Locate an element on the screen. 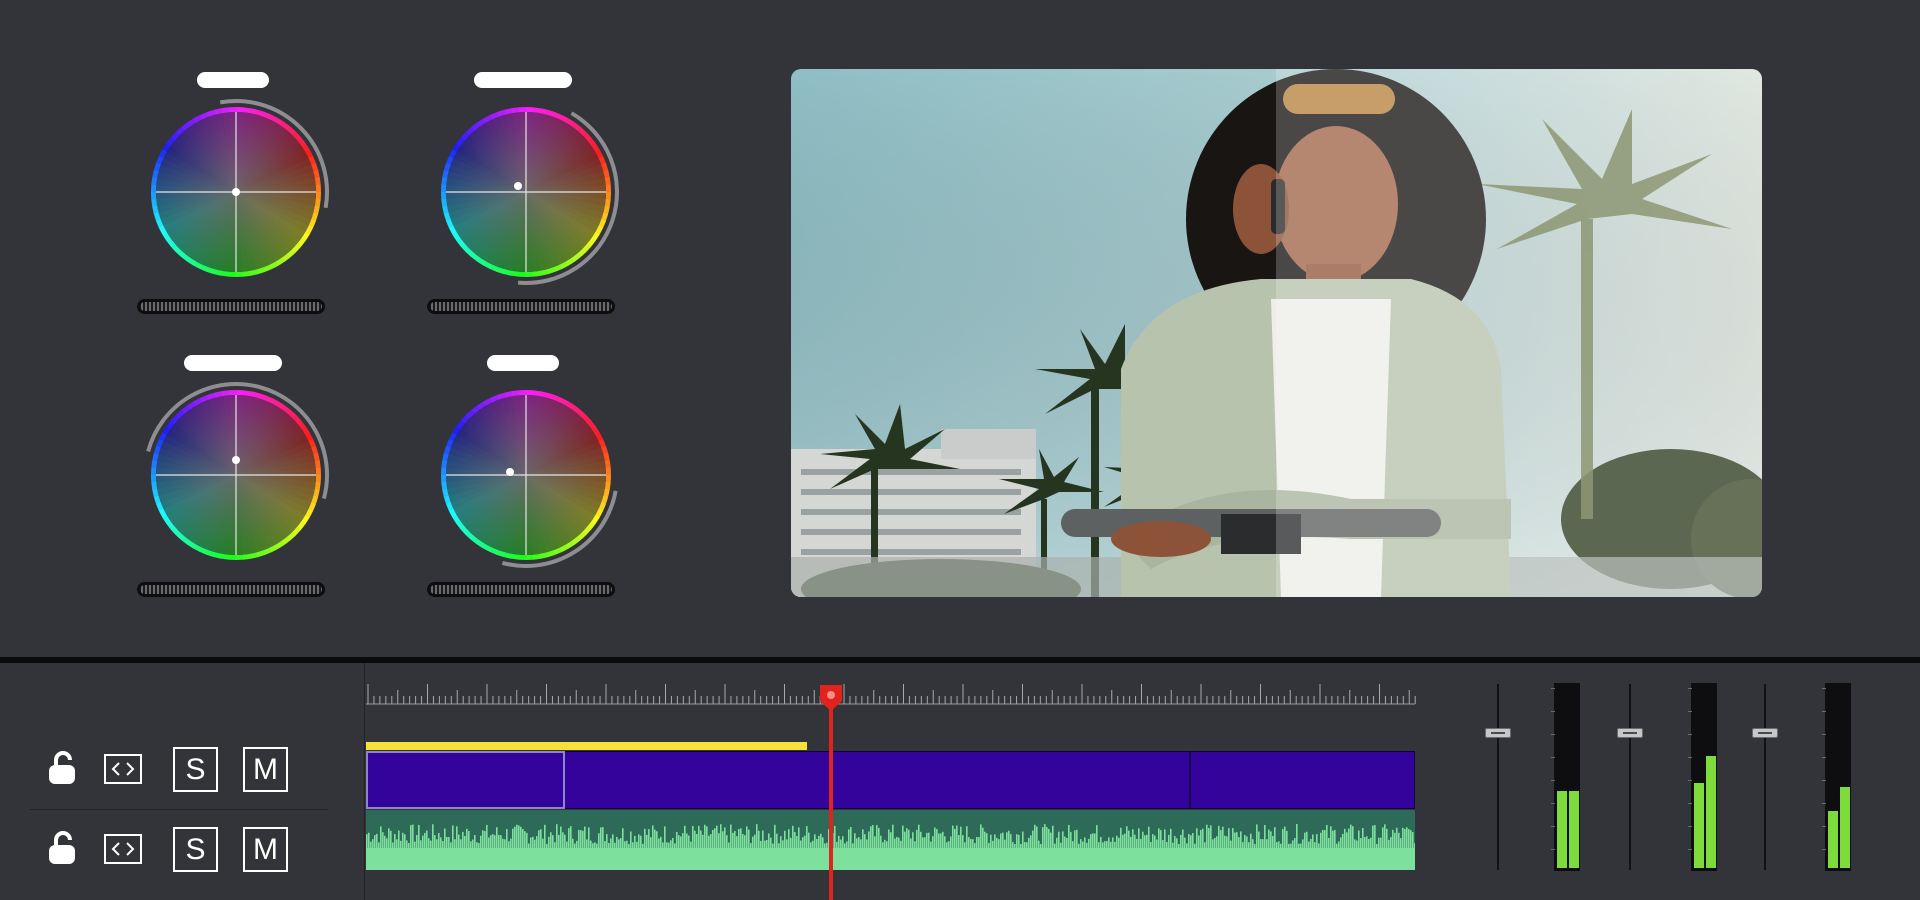 This screenshot has width=1920, height=900. color-wheel-lift is located at coordinates (237, 200).